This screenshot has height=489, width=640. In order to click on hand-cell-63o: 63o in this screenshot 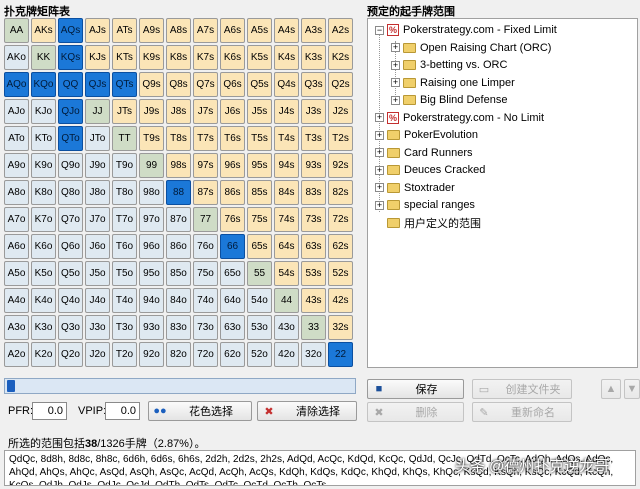, I will do `click(232, 327)`.